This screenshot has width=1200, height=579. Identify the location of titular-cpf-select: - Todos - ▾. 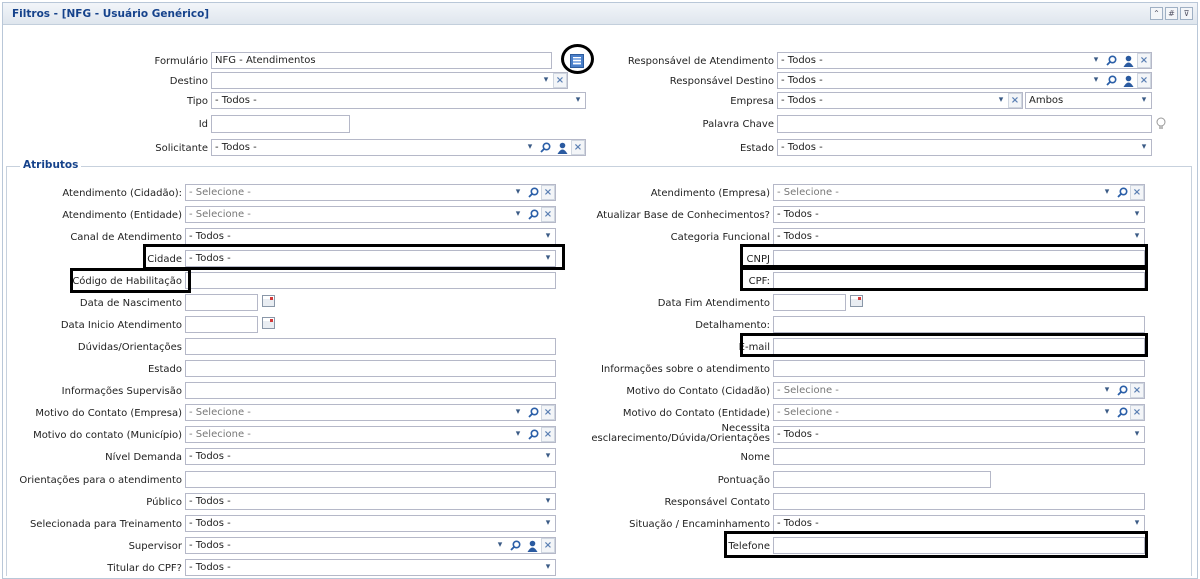
(370, 567).